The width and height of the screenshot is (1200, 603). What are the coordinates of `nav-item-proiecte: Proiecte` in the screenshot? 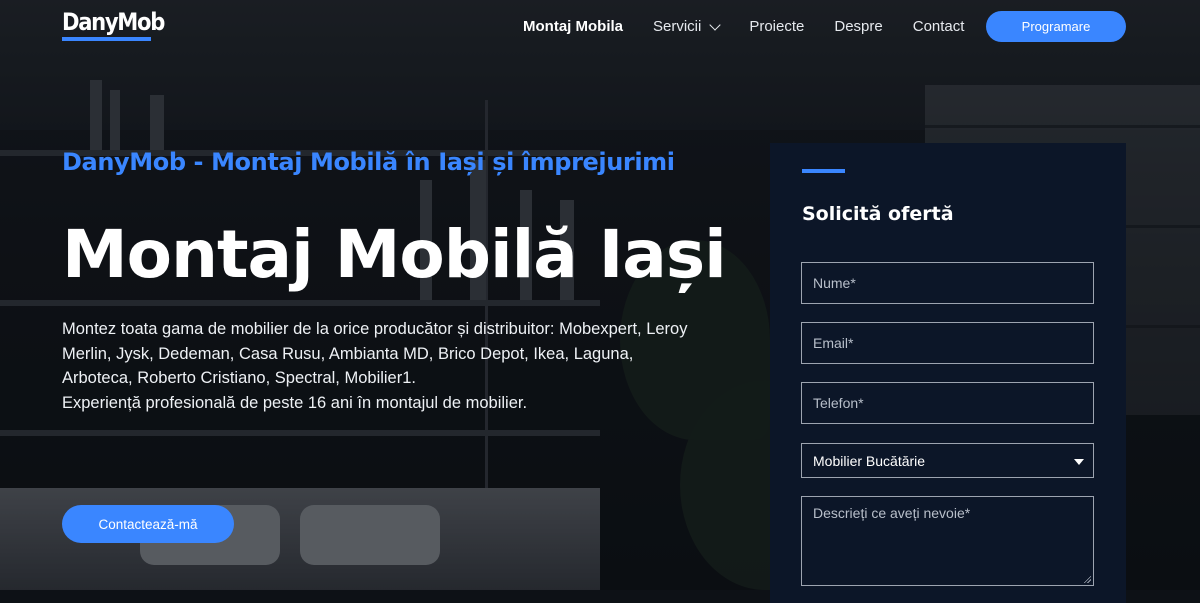 It's located at (776, 26).